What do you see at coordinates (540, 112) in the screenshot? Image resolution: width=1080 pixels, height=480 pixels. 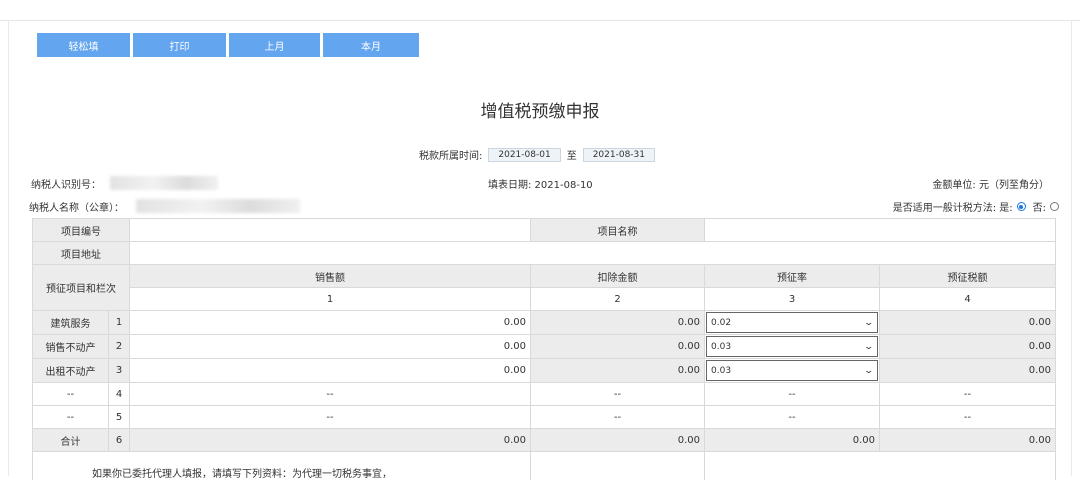 I see `page-title: 增值税预缴申报` at bounding box center [540, 112].